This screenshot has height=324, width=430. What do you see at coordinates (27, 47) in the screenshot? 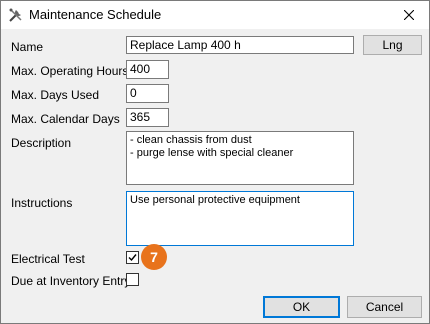
I see `name-label: Name` at bounding box center [27, 47].